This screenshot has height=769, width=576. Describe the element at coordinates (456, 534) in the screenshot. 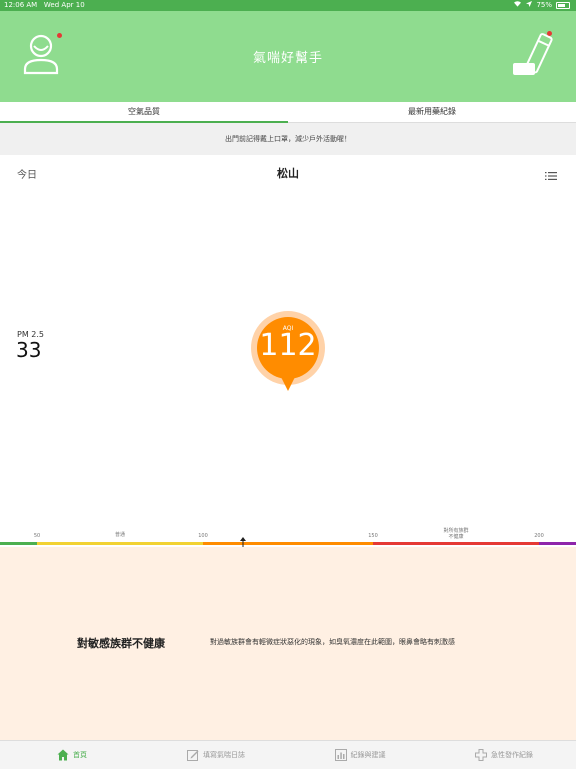

I see `scale-label-unhealthy: 對所有族群 不健康` at that location.